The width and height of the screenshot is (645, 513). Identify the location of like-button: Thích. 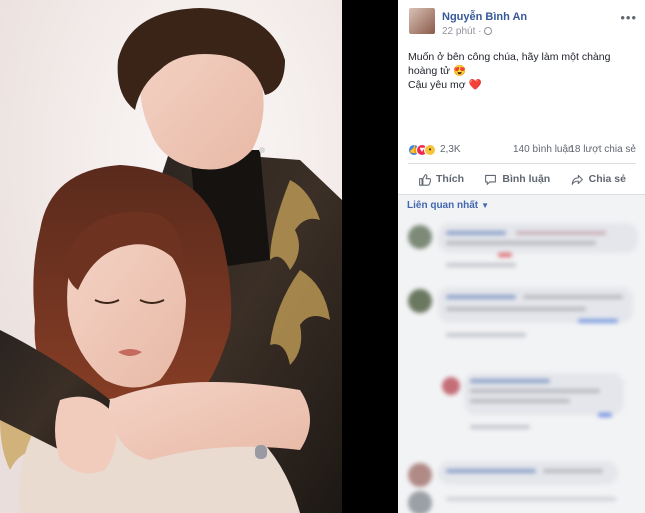
(441, 179).